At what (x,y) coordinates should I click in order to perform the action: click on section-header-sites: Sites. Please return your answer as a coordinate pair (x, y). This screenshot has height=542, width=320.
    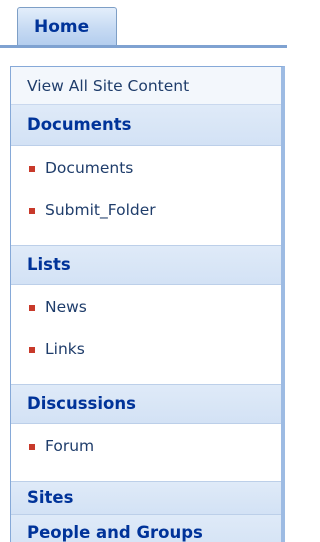
    Looking at the image, I should click on (146, 498).